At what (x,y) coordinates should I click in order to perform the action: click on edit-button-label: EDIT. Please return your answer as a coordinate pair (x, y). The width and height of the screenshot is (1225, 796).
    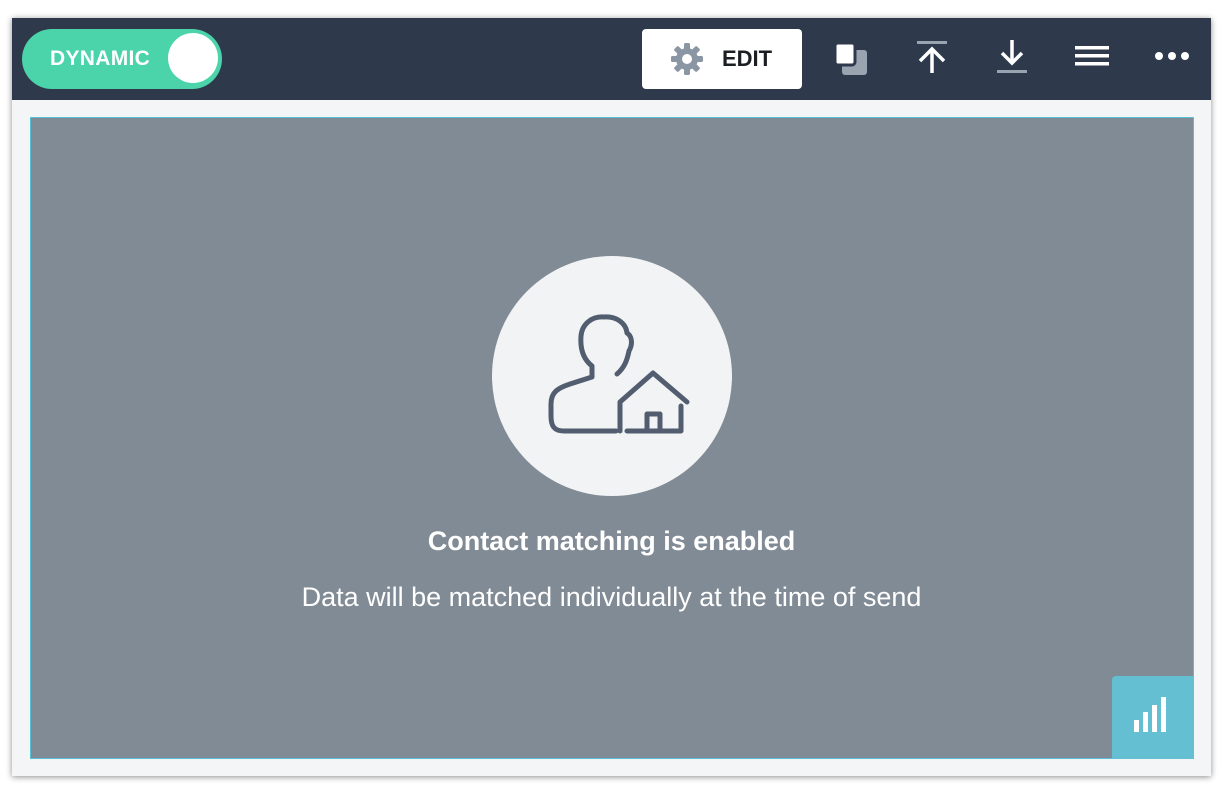
    Looking at the image, I should click on (747, 58).